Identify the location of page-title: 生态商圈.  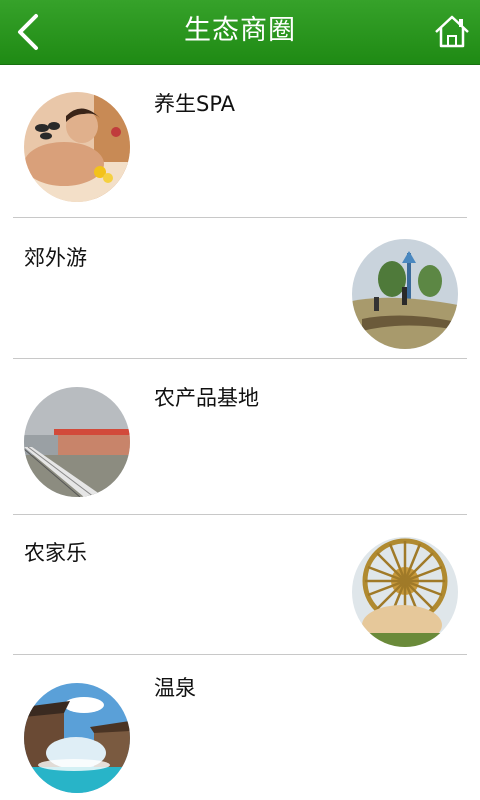
(240, 30).